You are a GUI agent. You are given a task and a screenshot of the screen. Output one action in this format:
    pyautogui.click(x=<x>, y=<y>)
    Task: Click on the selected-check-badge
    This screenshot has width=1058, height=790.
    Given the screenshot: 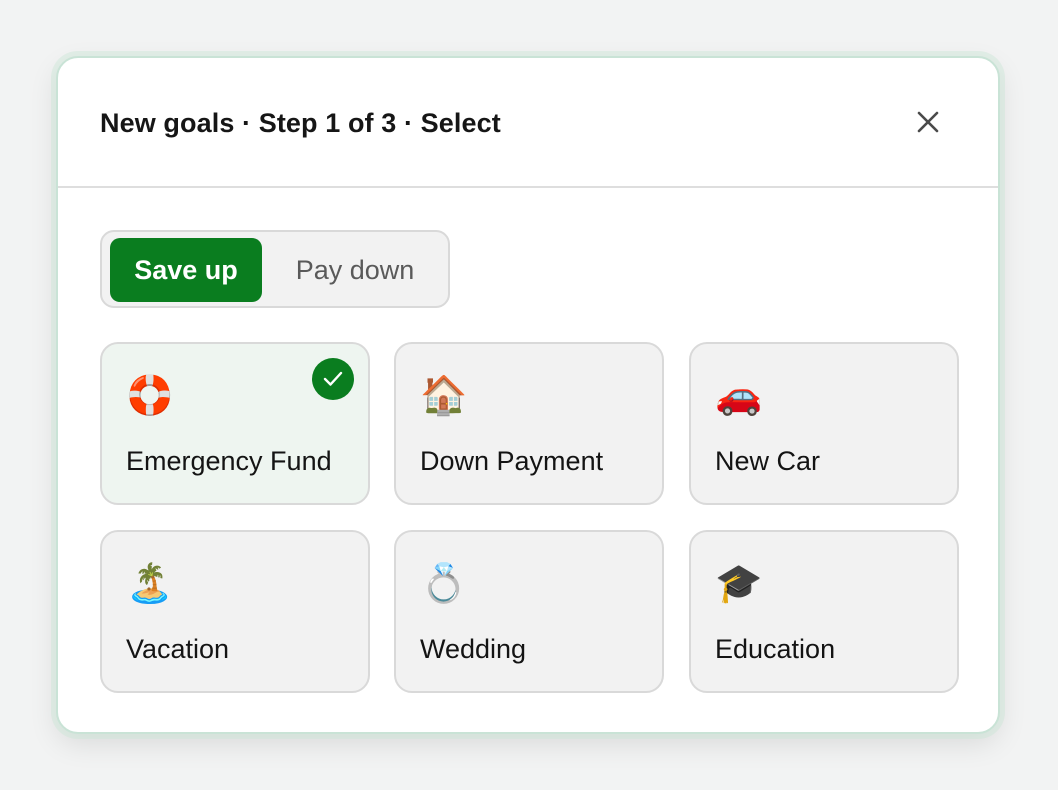 What is the action you would take?
    pyautogui.click(x=333, y=379)
    